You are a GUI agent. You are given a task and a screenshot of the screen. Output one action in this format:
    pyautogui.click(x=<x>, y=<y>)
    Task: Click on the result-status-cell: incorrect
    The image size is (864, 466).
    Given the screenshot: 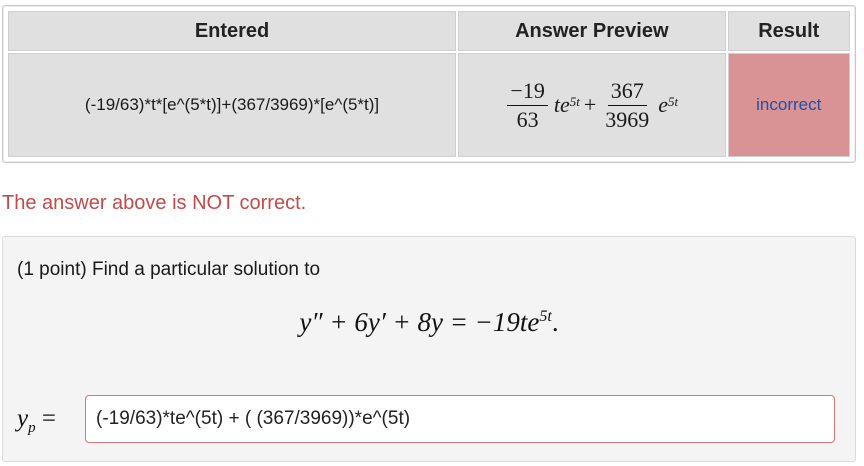 What is the action you would take?
    pyautogui.click(x=788, y=105)
    